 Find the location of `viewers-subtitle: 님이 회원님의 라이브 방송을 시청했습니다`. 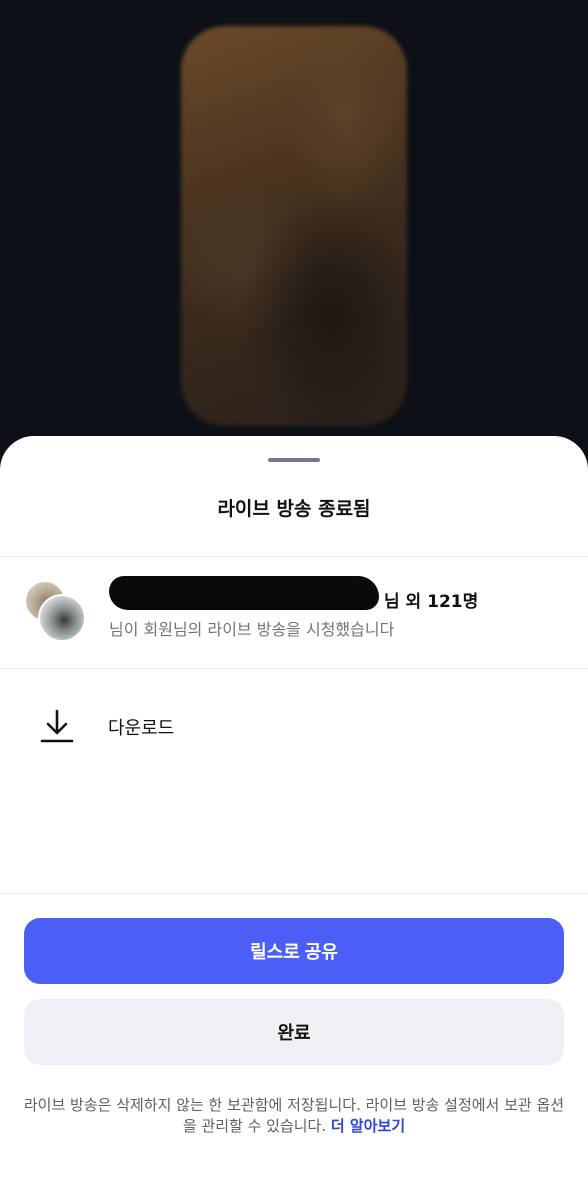

viewers-subtitle: 님이 회원님의 라이브 방송을 시청했습니다 is located at coordinates (252, 629).